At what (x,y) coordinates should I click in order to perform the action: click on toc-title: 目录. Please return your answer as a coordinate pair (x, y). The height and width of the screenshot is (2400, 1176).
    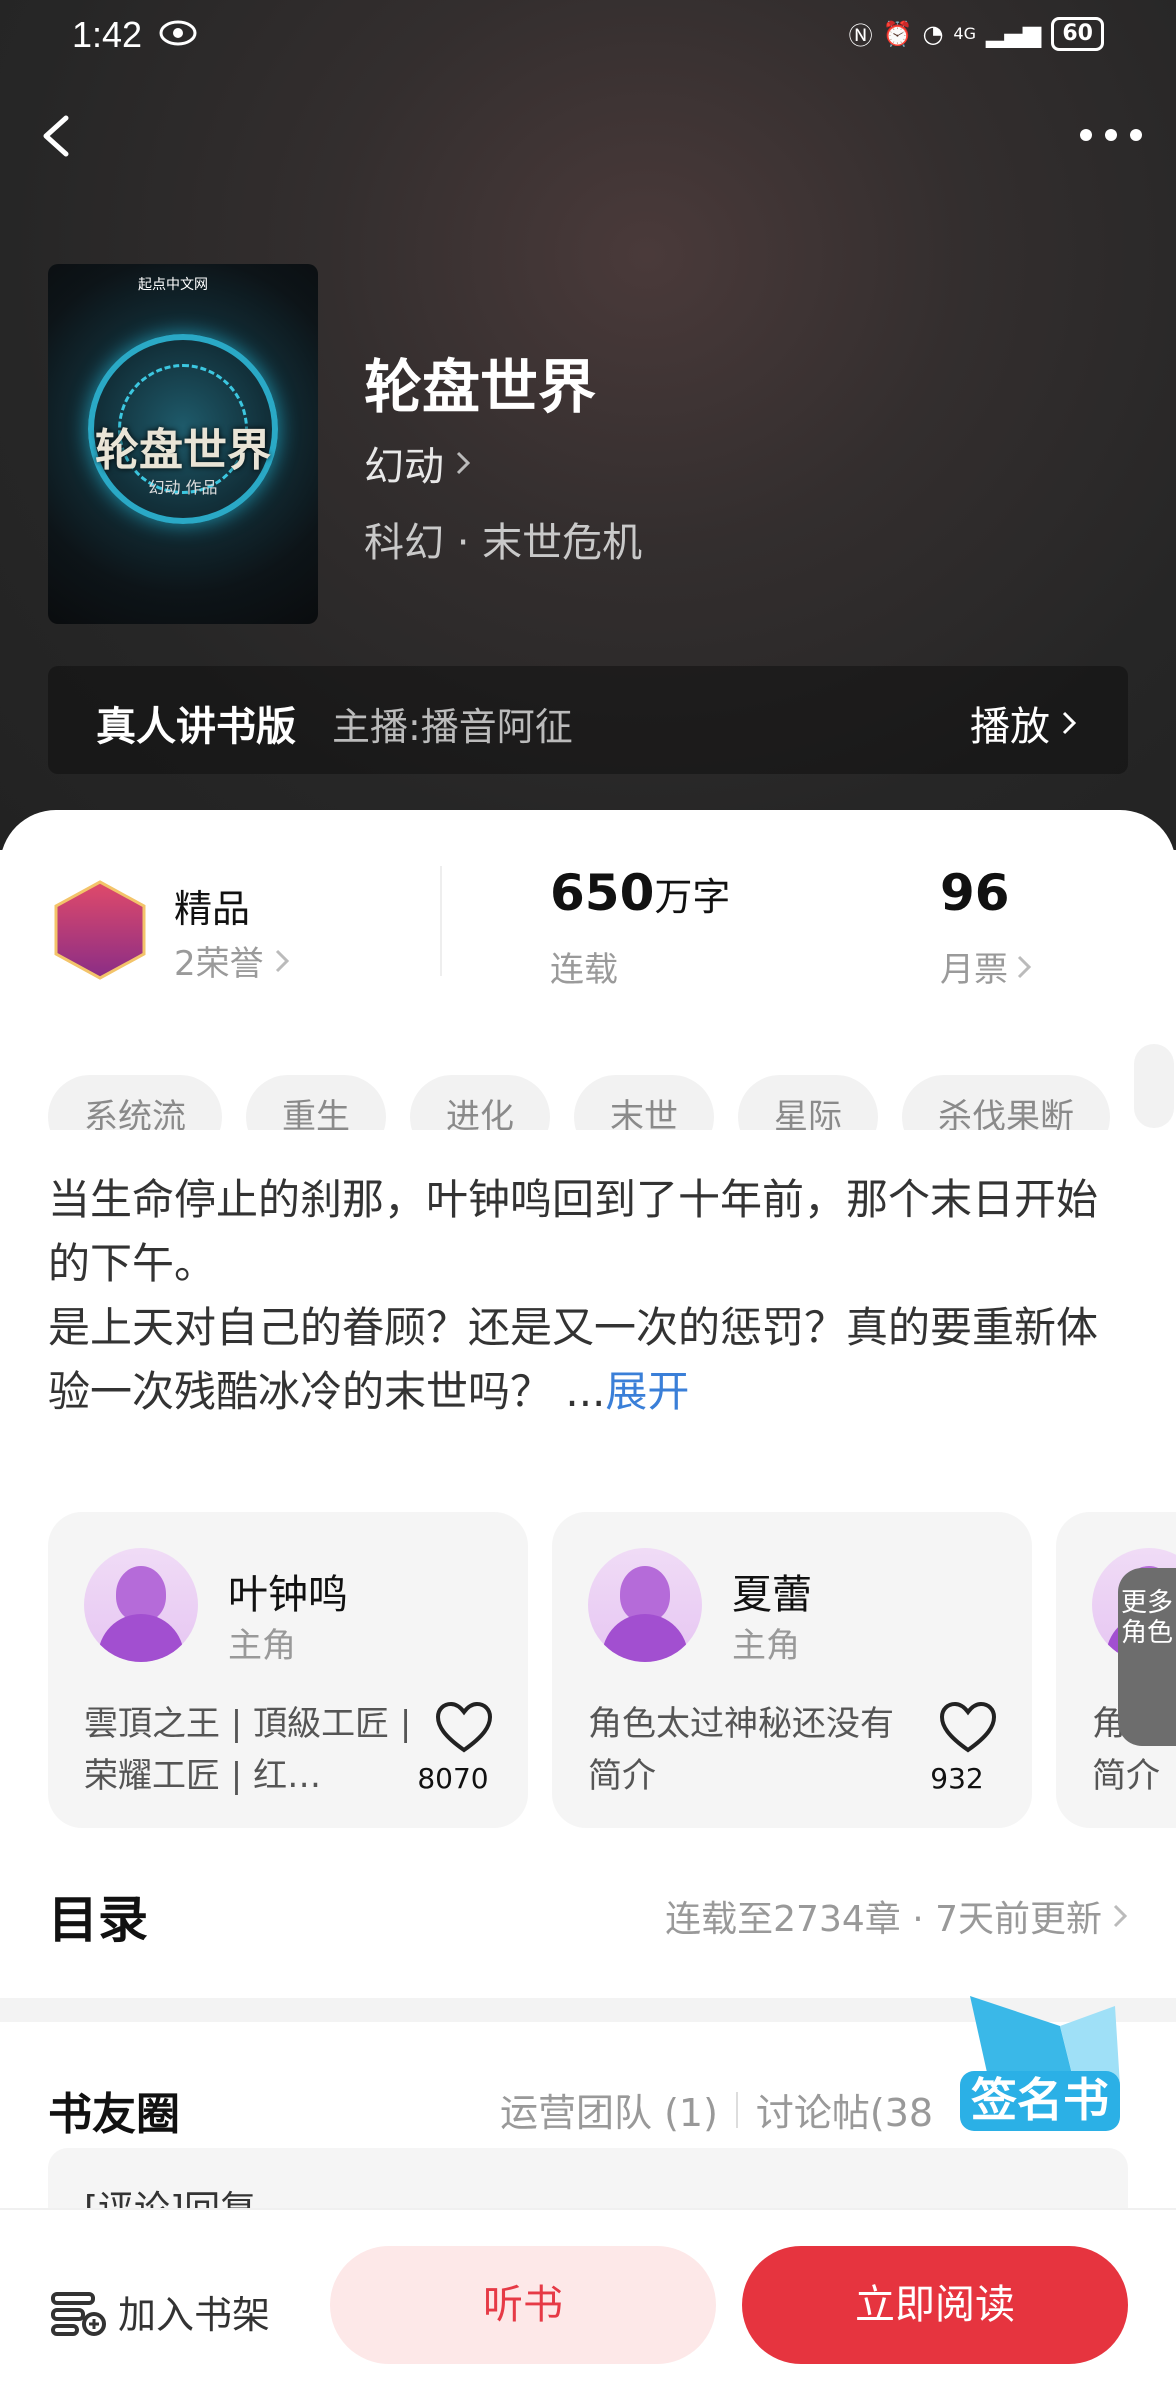
    Looking at the image, I should click on (98, 1916).